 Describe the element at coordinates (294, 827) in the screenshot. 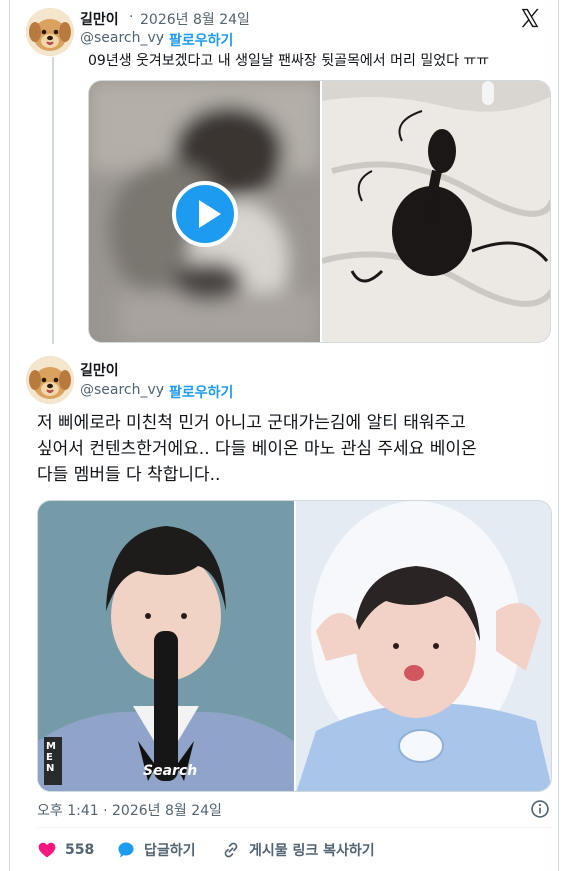

I see `divider` at that location.